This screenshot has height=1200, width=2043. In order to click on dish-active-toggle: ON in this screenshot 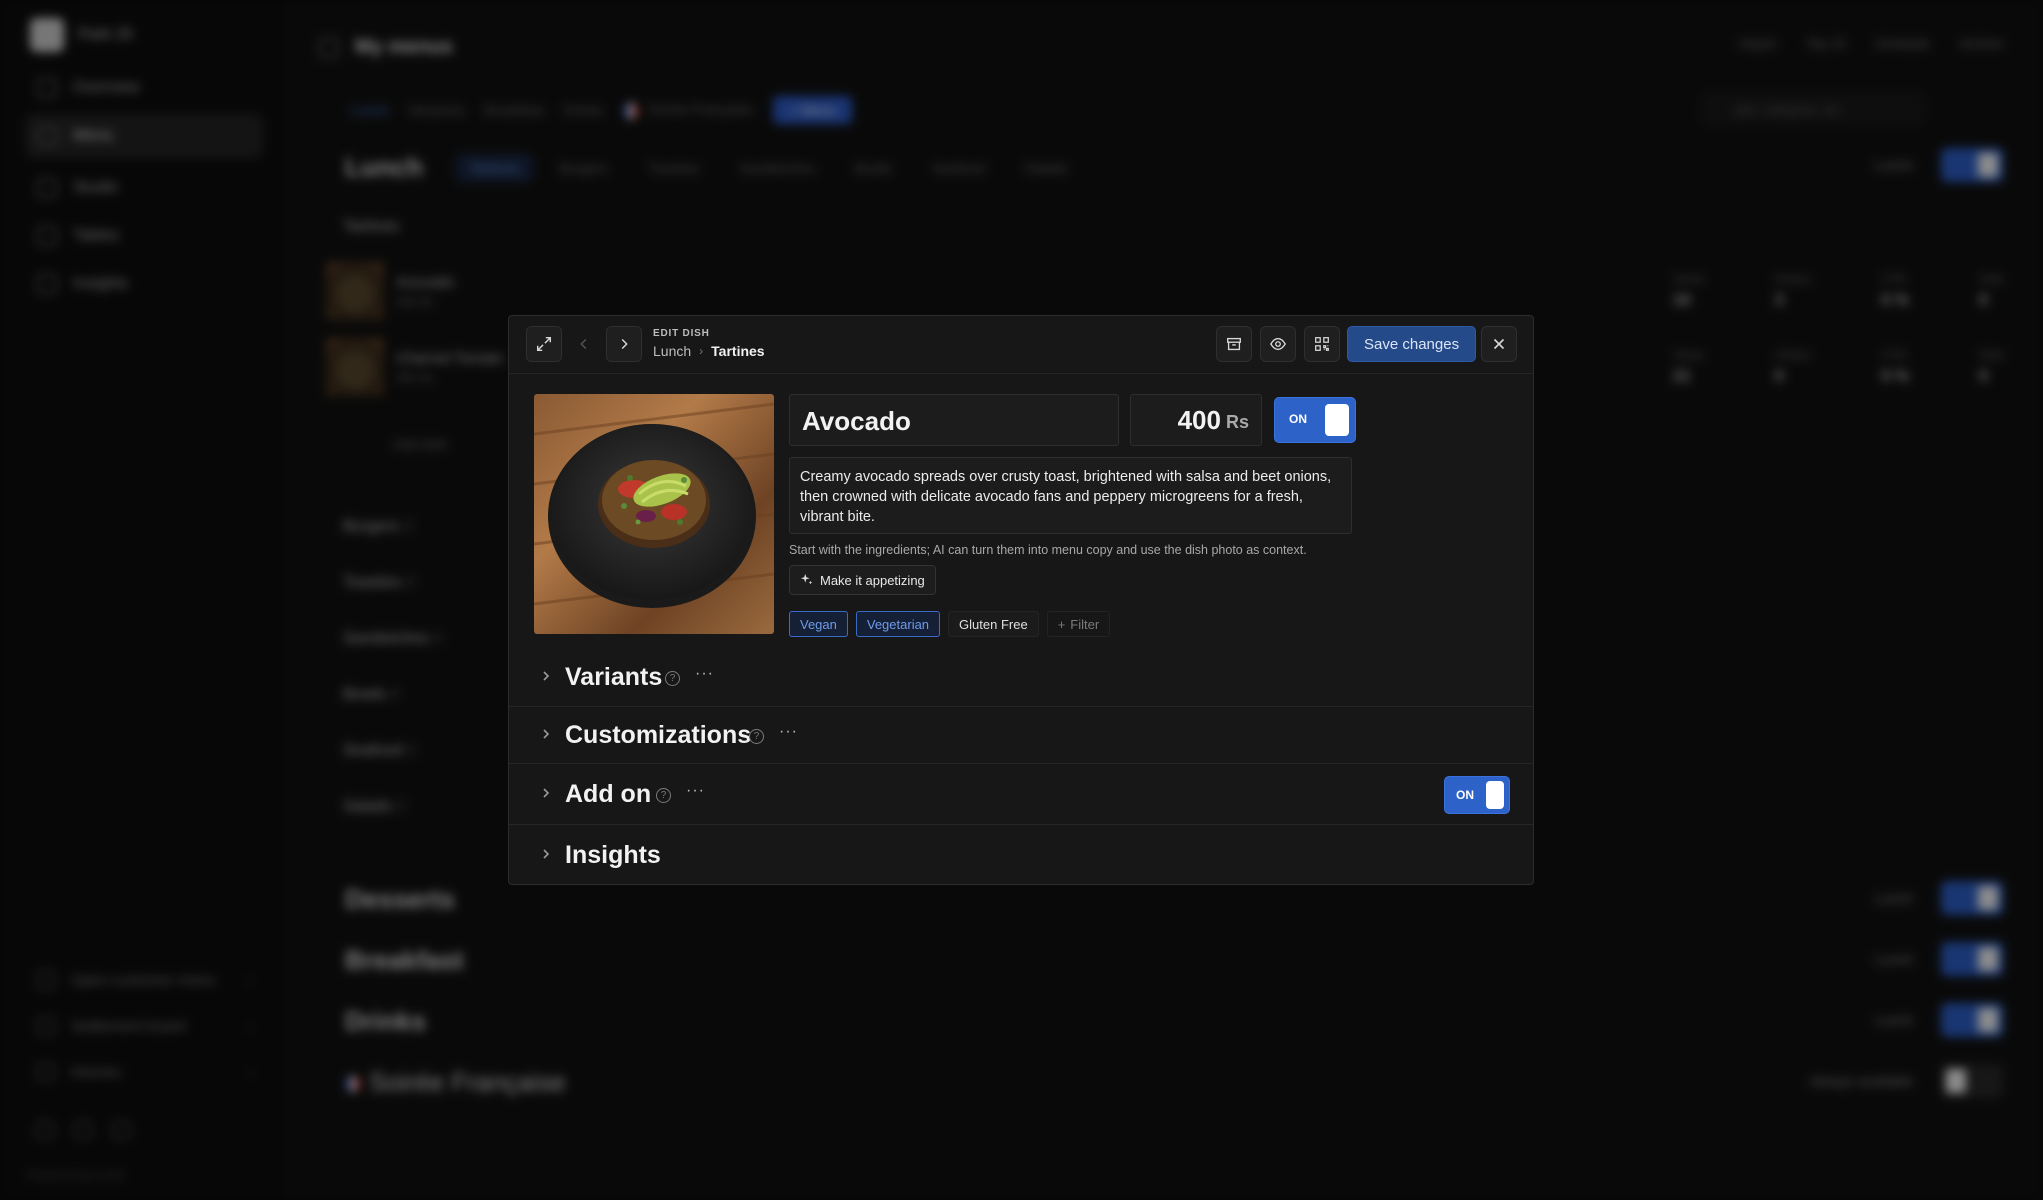, I will do `click(1315, 420)`.